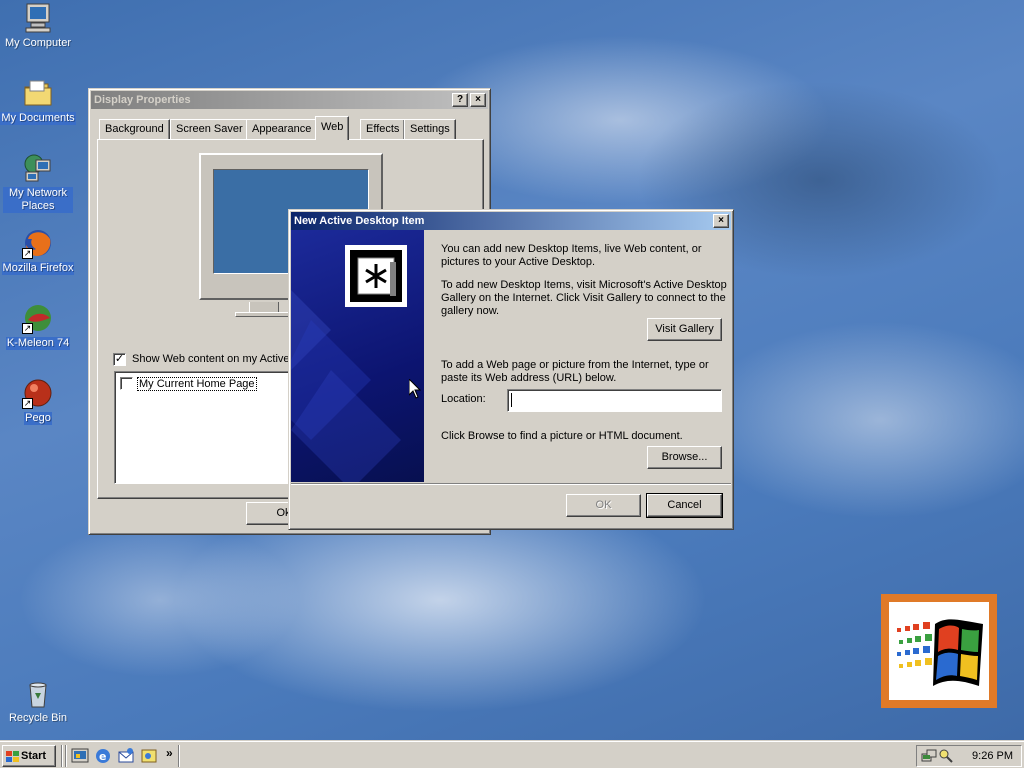 This screenshot has height=770, width=1024. What do you see at coordinates (511, 221) in the screenshot?
I see `dialog-titlebar: New Active Desktop Item ×` at bounding box center [511, 221].